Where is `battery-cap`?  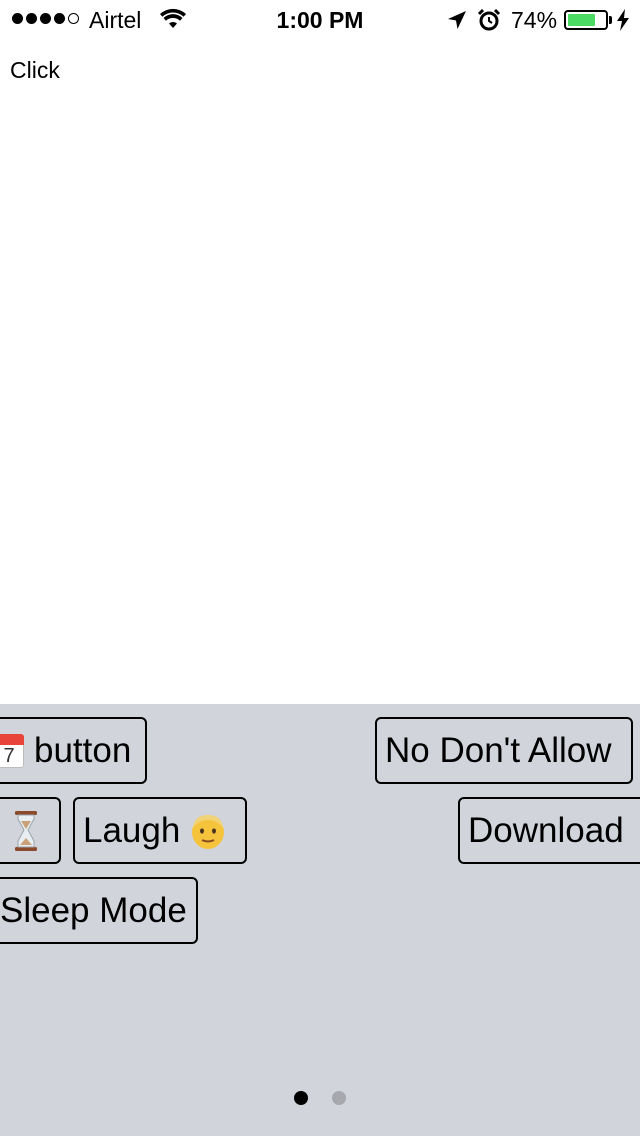 battery-cap is located at coordinates (610, 20).